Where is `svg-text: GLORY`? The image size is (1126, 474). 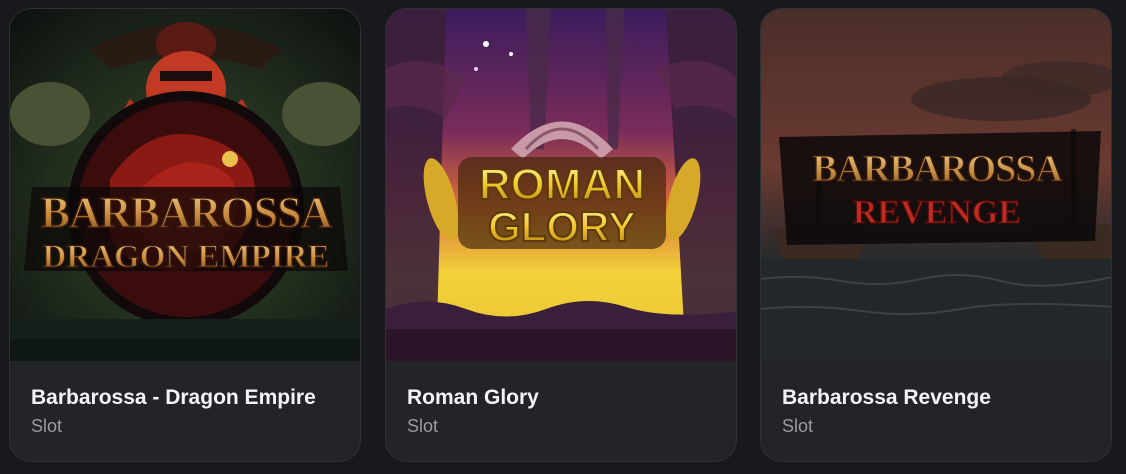 svg-text: GLORY is located at coordinates (562, 226).